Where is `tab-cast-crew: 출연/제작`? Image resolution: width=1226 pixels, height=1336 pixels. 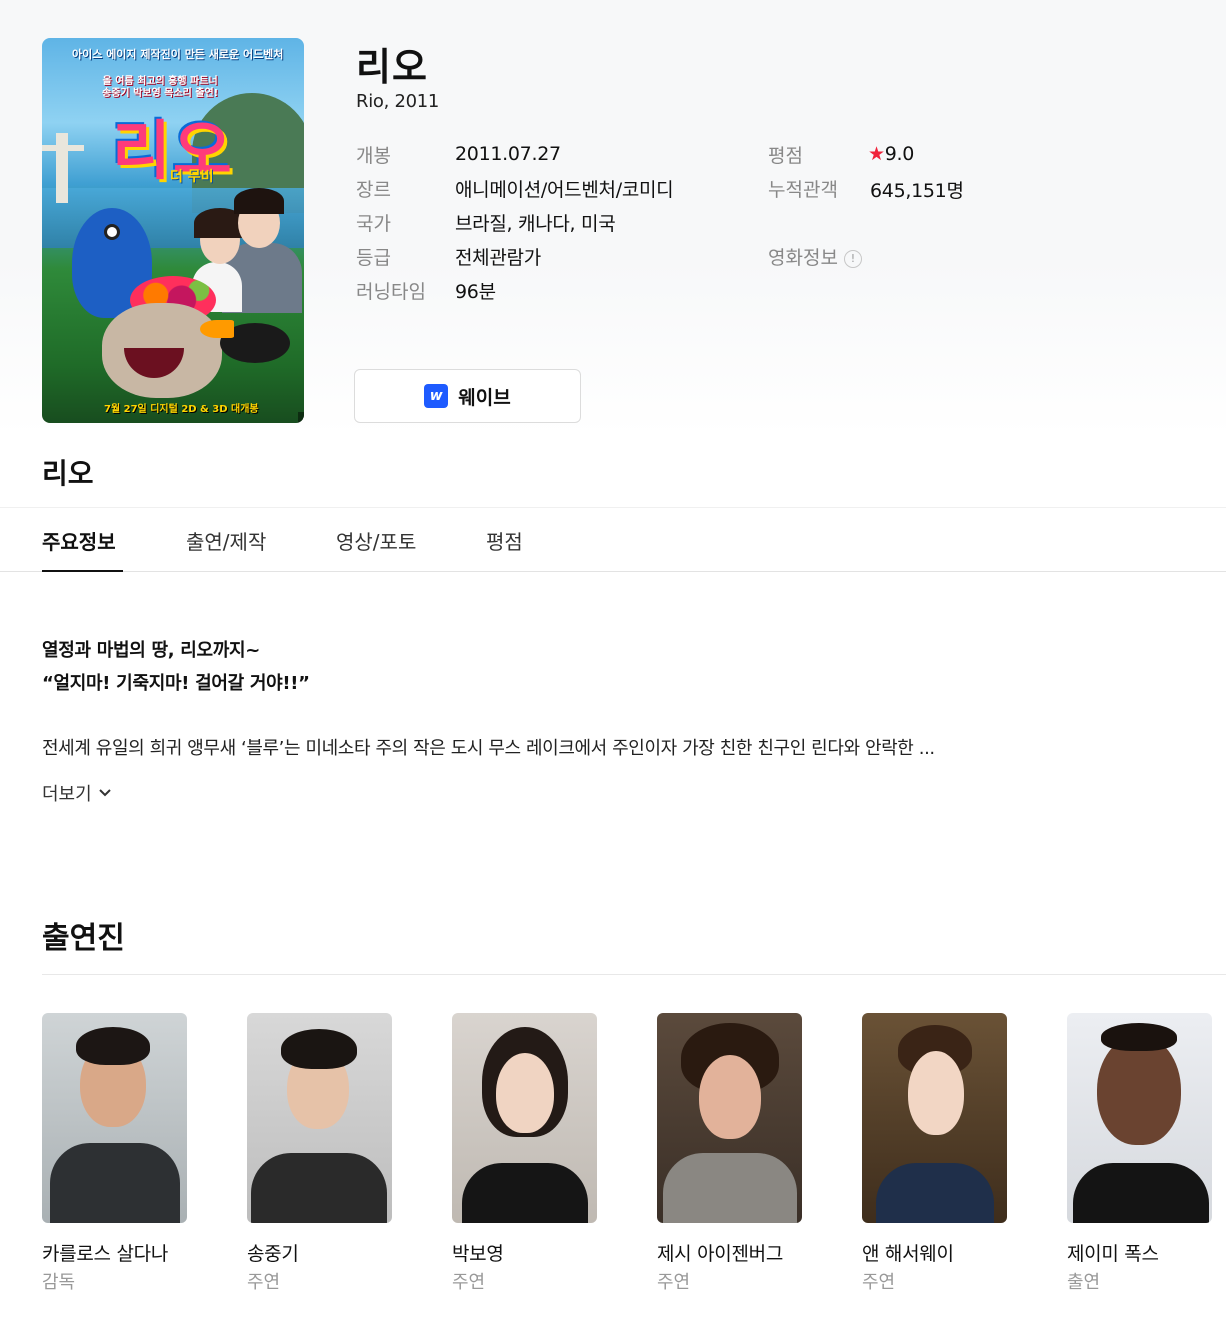 tab-cast-crew: 출연/제작 is located at coordinates (226, 540).